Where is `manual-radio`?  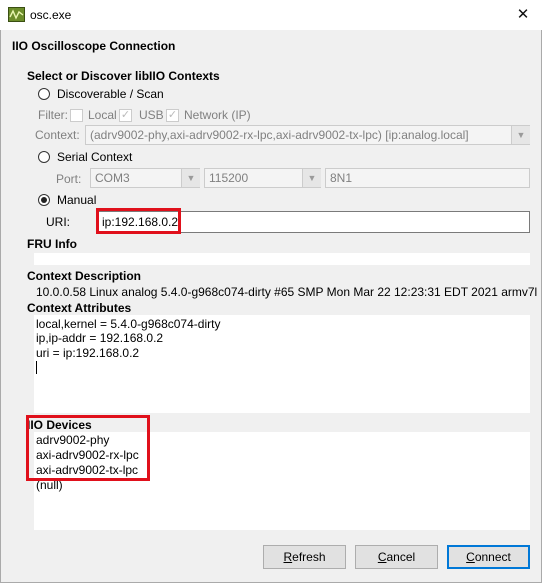
manual-radio is located at coordinates (44, 200).